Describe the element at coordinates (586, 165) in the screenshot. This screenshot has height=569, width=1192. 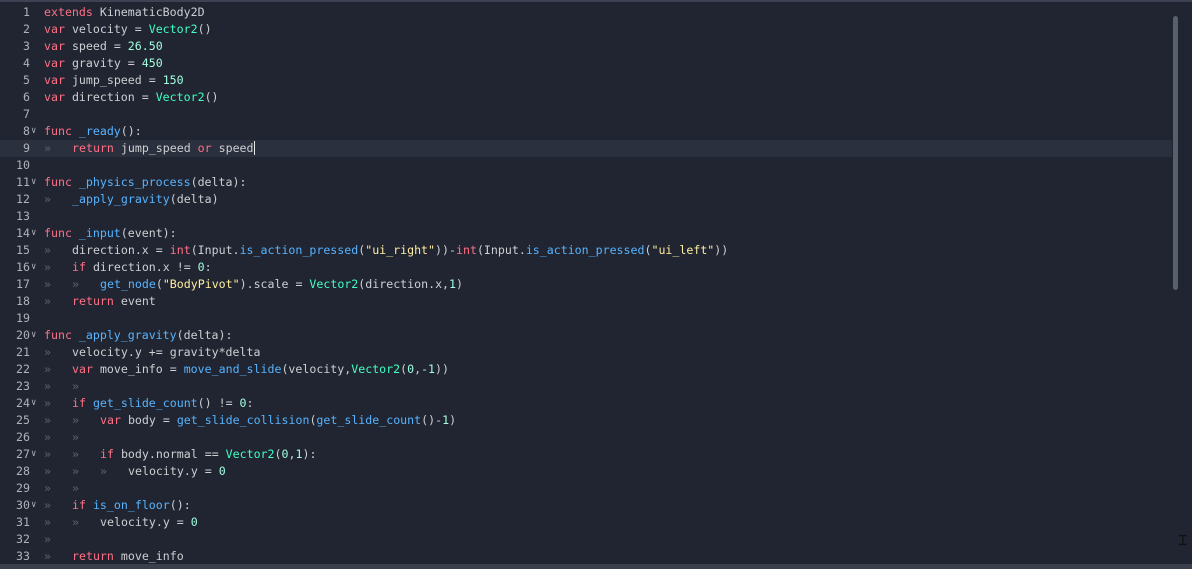
I see `code-line: 10` at that location.